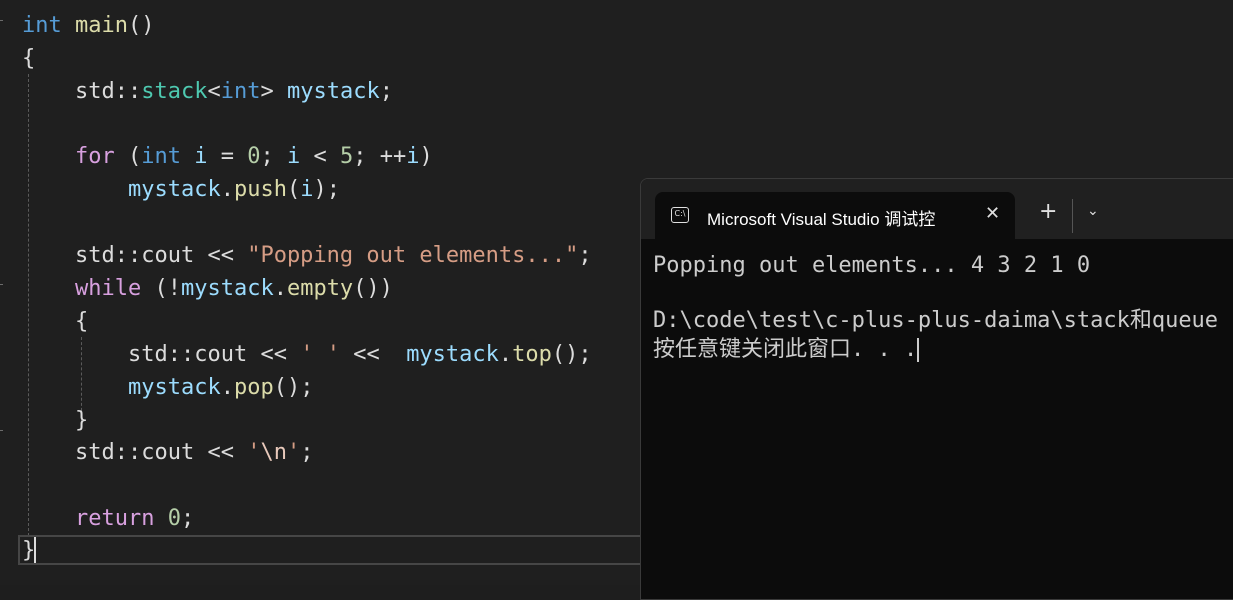 This screenshot has height=600, width=1233. Describe the element at coordinates (872, 265) in the screenshot. I see `console-output-line: Popping out elements... 4 3 2 1 0` at that location.